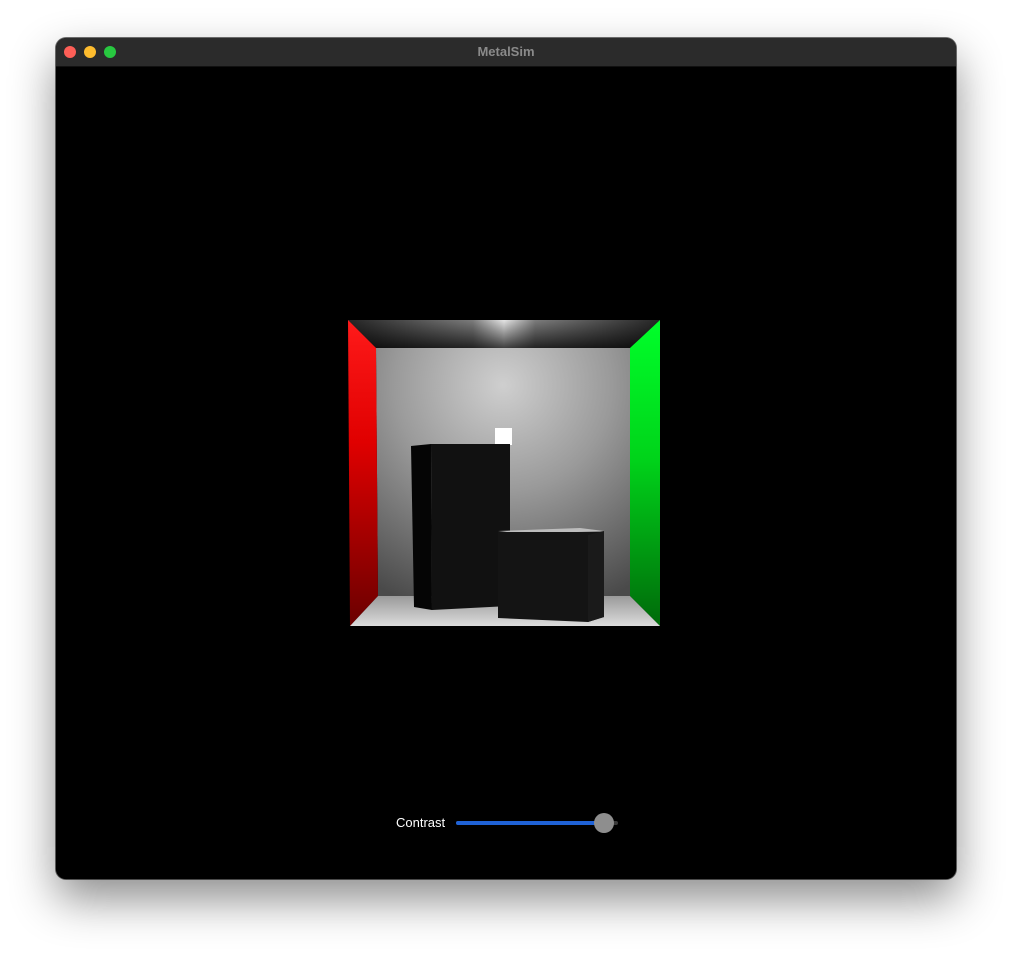 The image size is (1012, 953). Describe the element at coordinates (421, 527) in the screenshot. I see `tall-block-side` at that location.